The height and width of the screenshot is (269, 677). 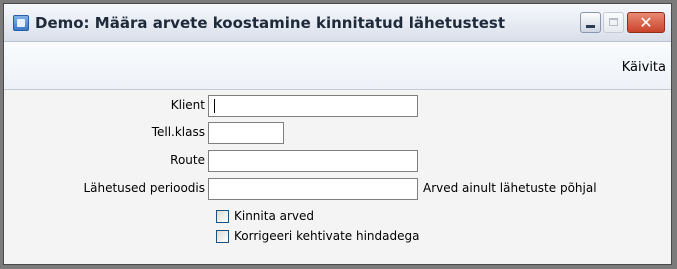 I want to click on text-caret, so click(x=214, y=106).